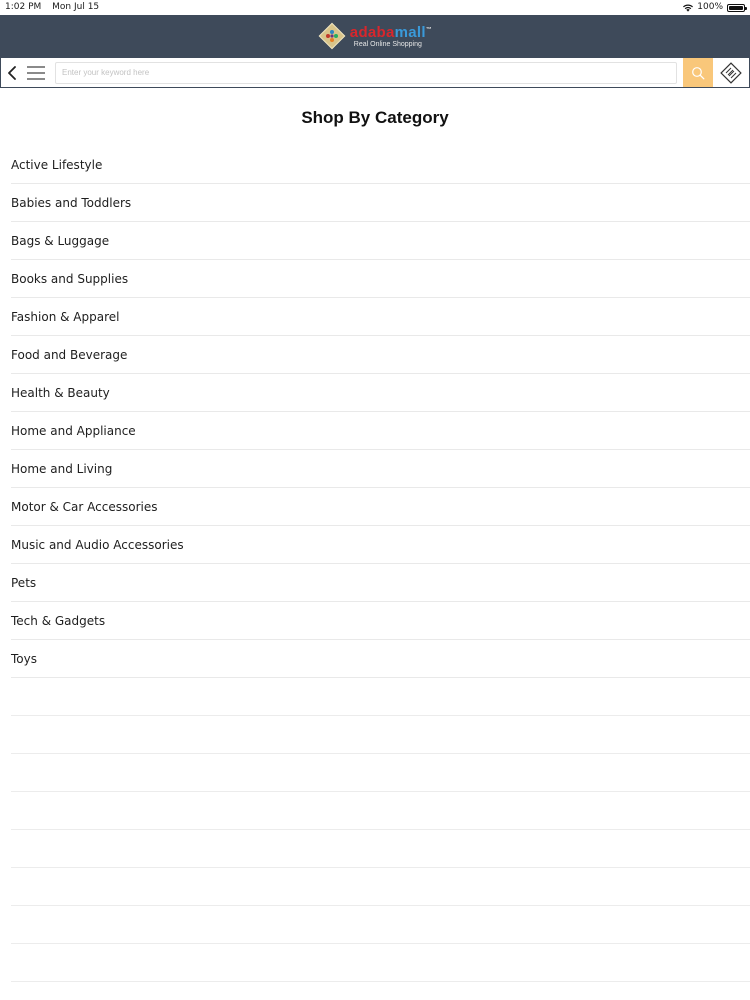 Image resolution: width=750 pixels, height=1000 pixels. I want to click on search-button, so click(698, 72).